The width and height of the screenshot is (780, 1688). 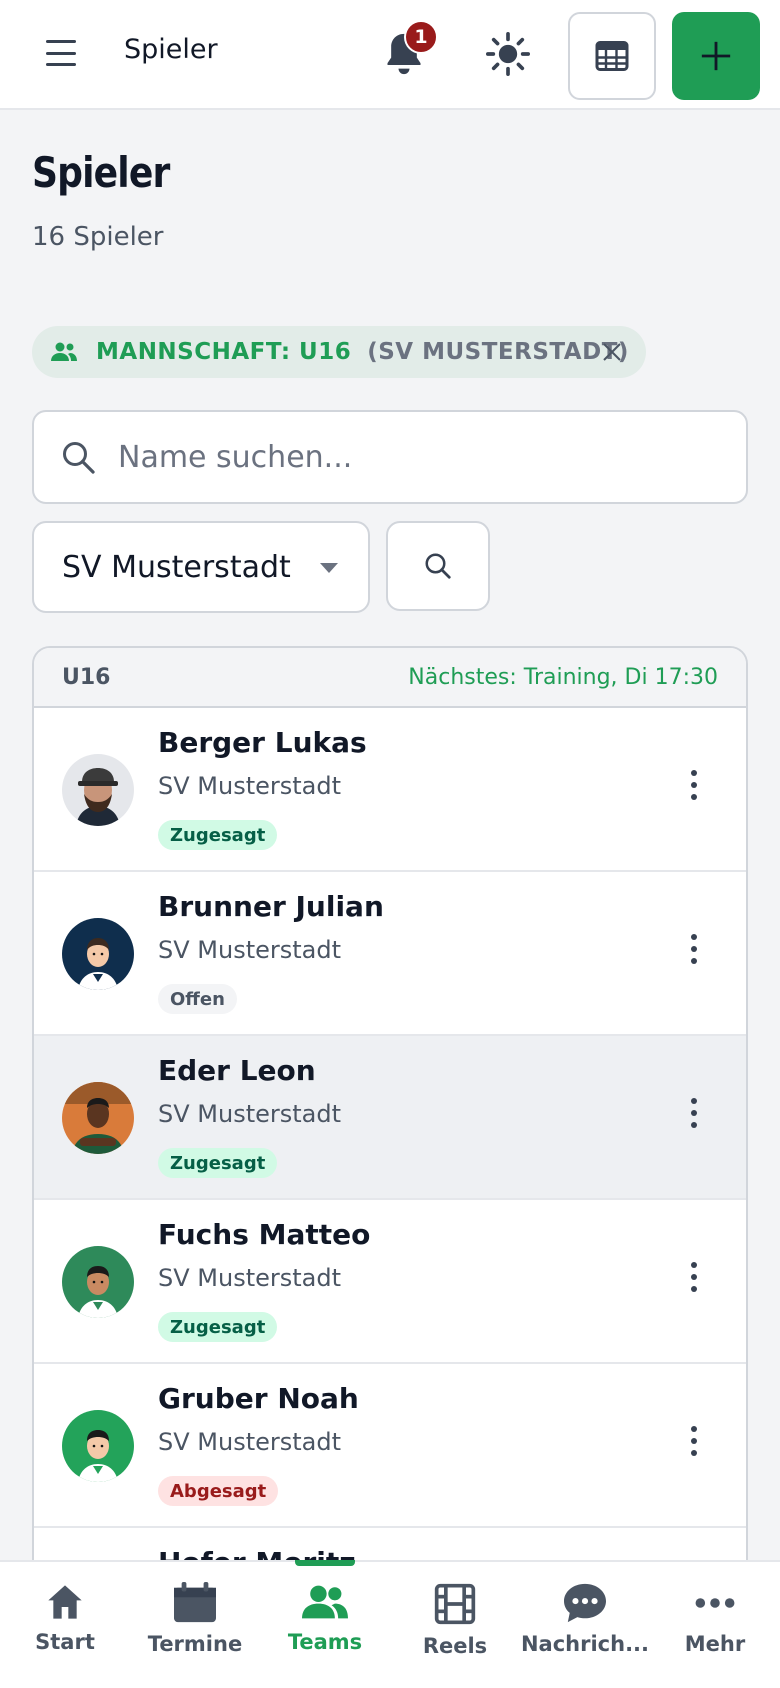 I want to click on nav-mehr: Mehr, so click(x=715, y=1625).